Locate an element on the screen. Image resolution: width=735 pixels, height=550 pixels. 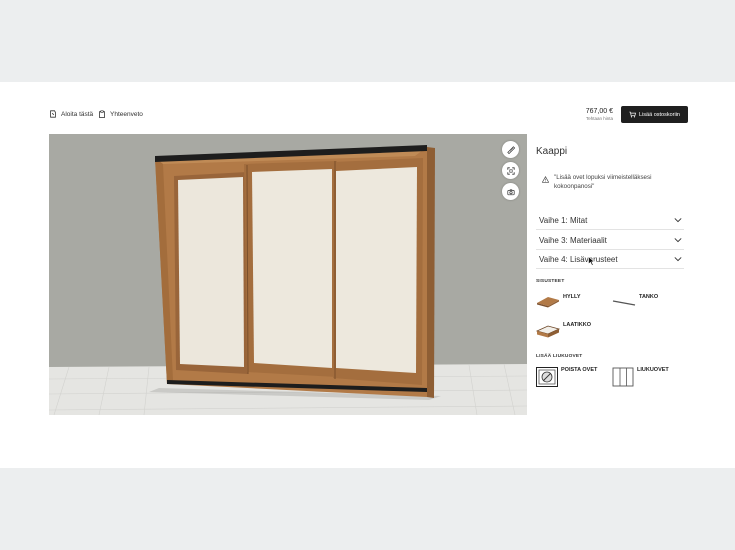
option-label: LAATIKKO is located at coordinates (577, 325).